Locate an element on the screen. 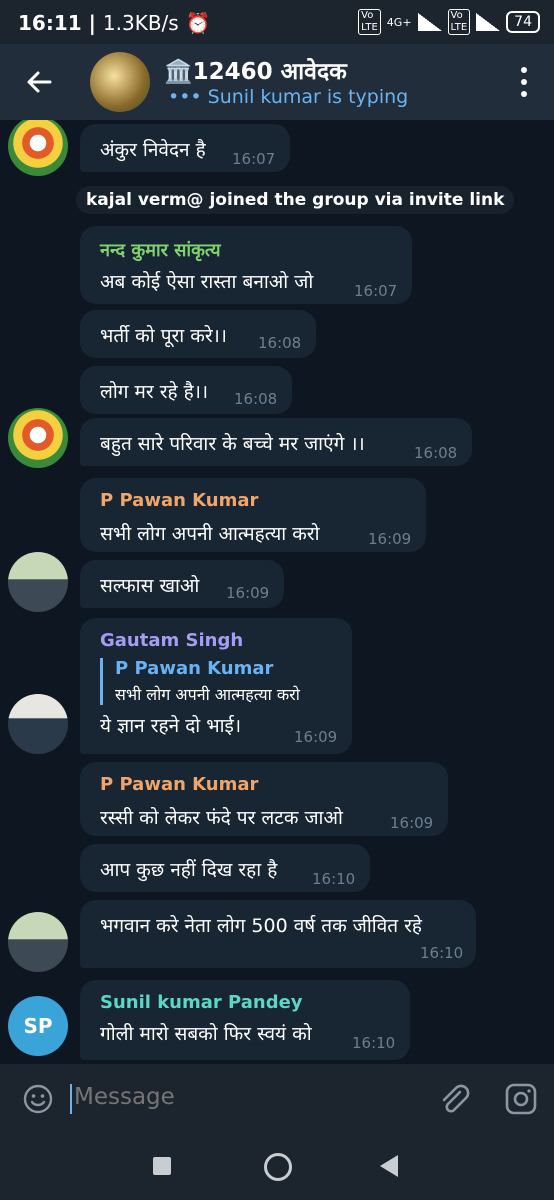 The width and height of the screenshot is (554, 1200). message-bubble: लोग मर रहे है।। 16:08 is located at coordinates (186, 390).